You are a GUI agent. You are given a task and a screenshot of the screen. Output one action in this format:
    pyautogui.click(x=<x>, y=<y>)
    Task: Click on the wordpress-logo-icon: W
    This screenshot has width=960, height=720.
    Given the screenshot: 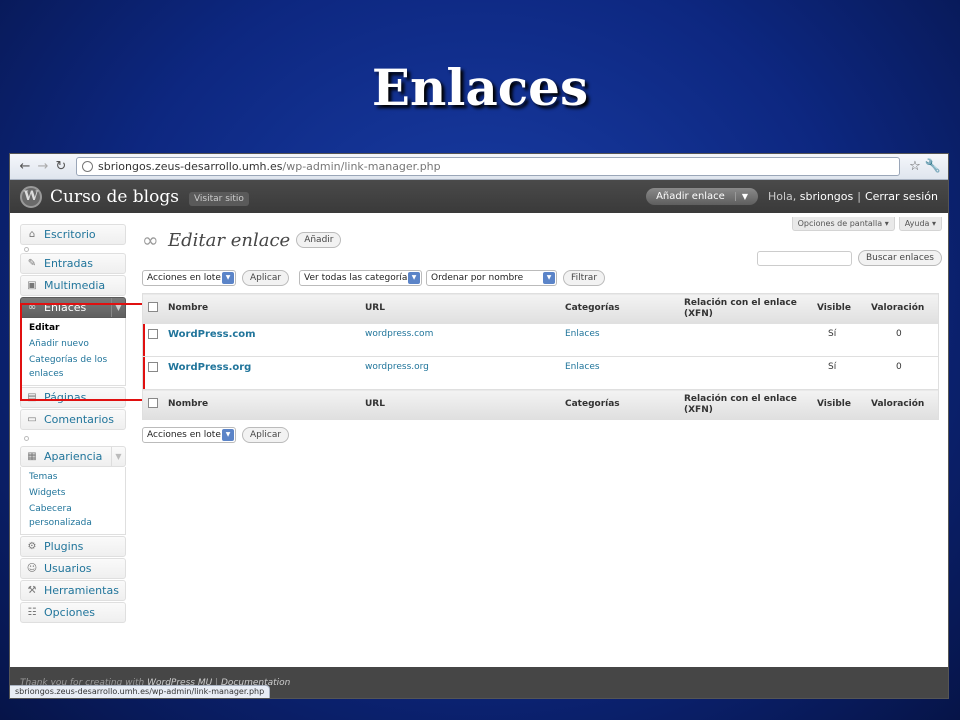 What is the action you would take?
    pyautogui.click(x=31, y=196)
    